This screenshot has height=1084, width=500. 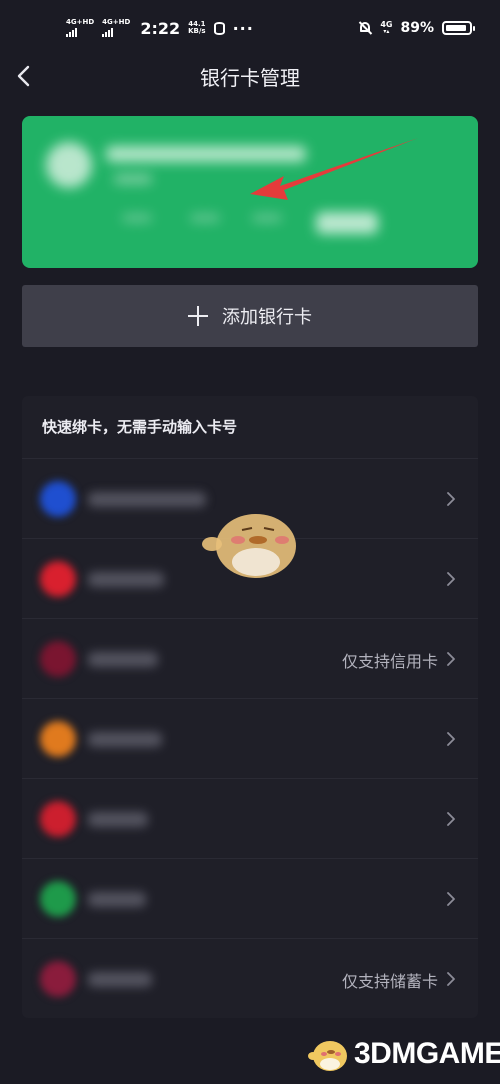 I want to click on signal-sim1: 4G+HD, so click(x=80, y=28).